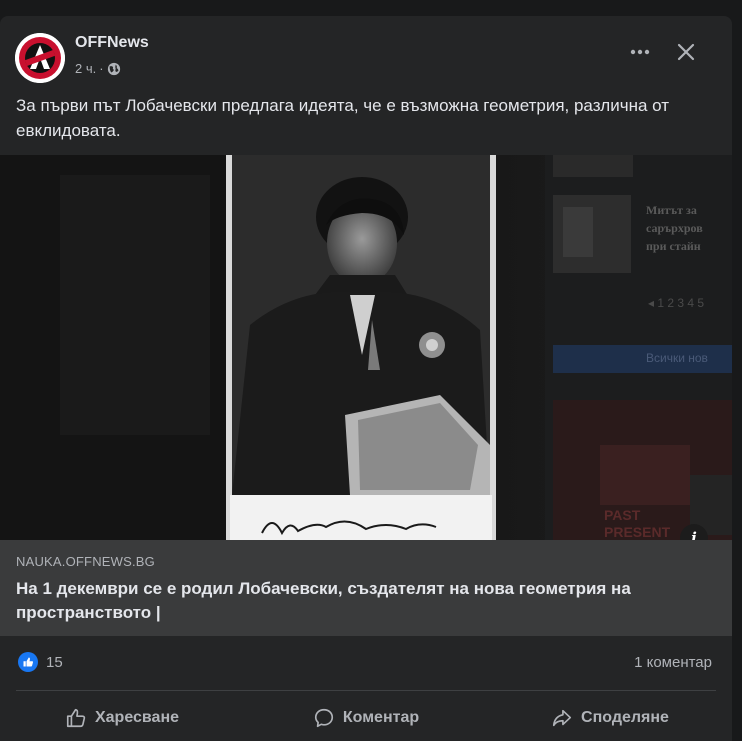  I want to click on globe-icon, so click(113, 68).